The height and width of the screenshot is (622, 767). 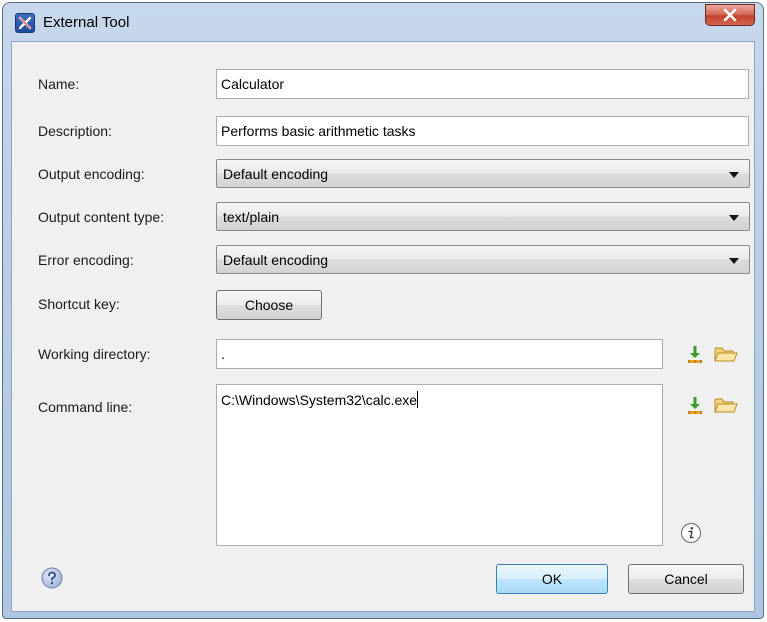 What do you see at coordinates (686, 579) in the screenshot?
I see `cancel-button: Cancel` at bounding box center [686, 579].